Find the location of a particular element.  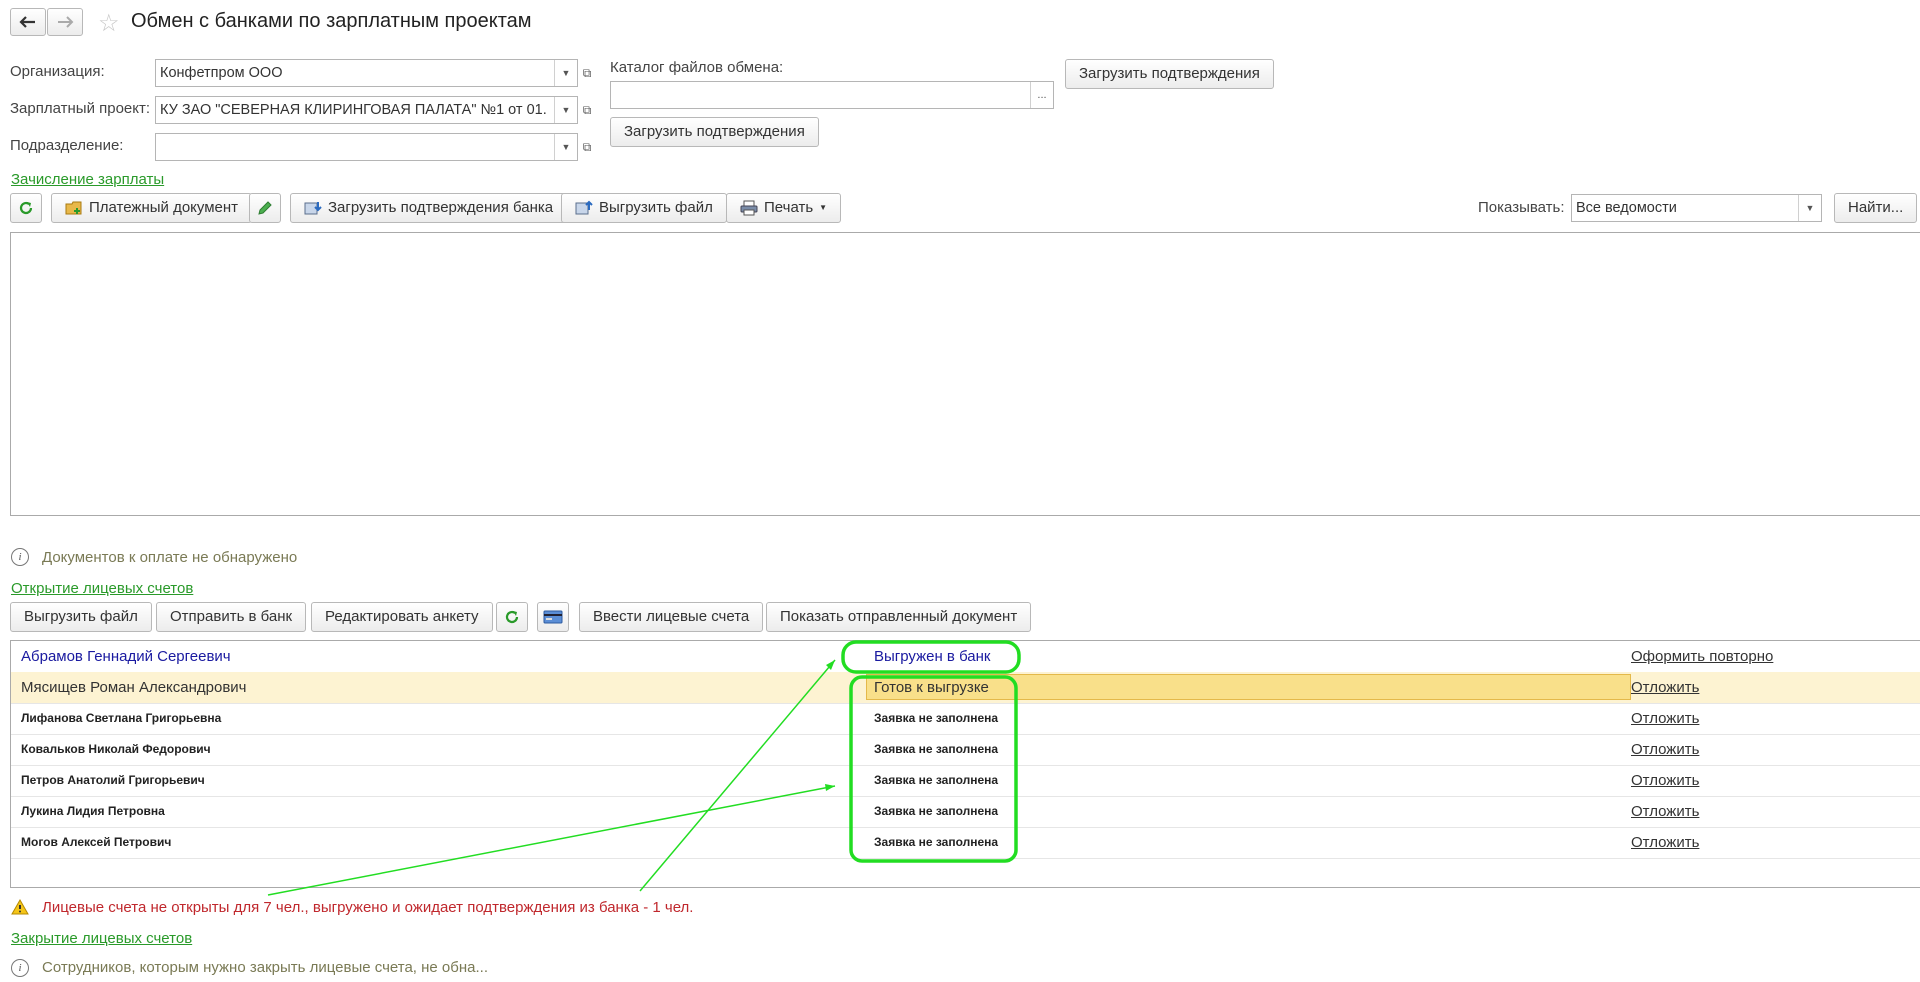

close-accounts-section-link: Закрытие лицевых счетов is located at coordinates (101, 938).